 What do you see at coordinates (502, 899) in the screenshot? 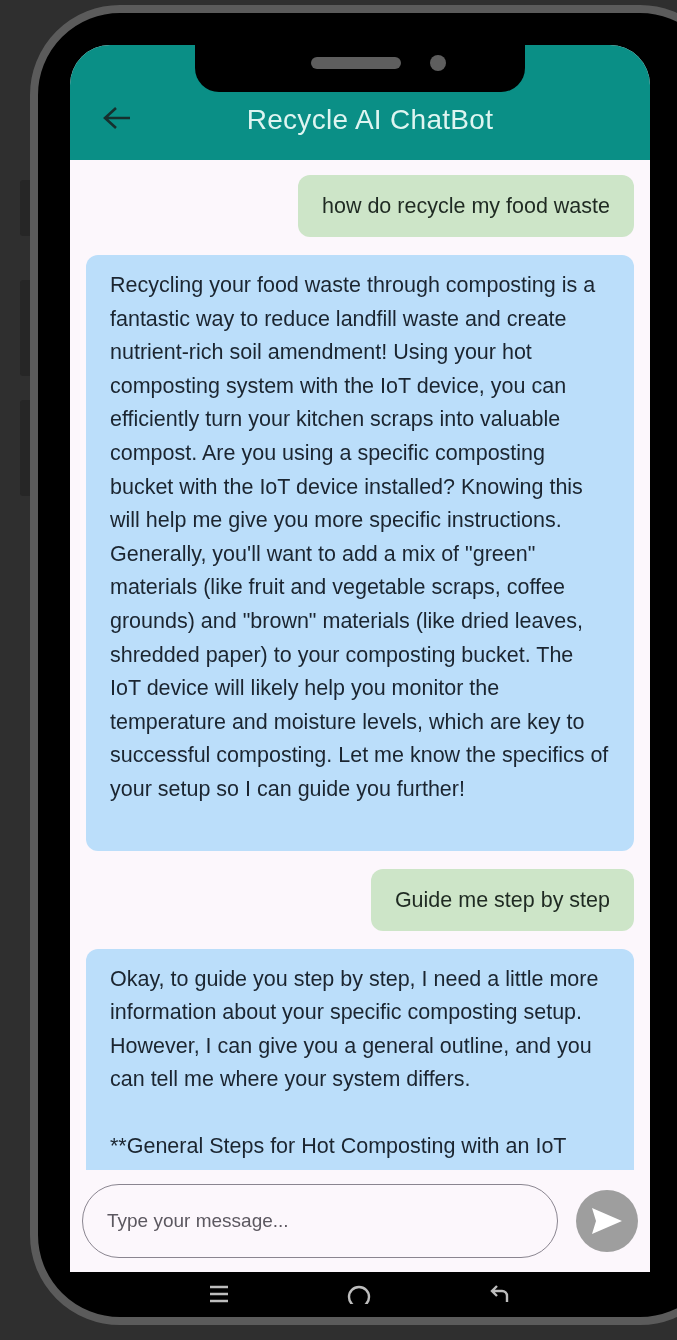
I see `user-message: Guide me step by step` at bounding box center [502, 899].